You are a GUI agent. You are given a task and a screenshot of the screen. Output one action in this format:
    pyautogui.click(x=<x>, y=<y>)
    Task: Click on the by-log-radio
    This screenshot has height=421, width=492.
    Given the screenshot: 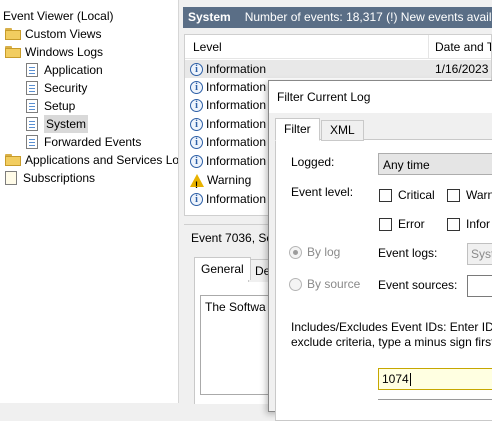 What is the action you would take?
    pyautogui.click(x=295, y=252)
    